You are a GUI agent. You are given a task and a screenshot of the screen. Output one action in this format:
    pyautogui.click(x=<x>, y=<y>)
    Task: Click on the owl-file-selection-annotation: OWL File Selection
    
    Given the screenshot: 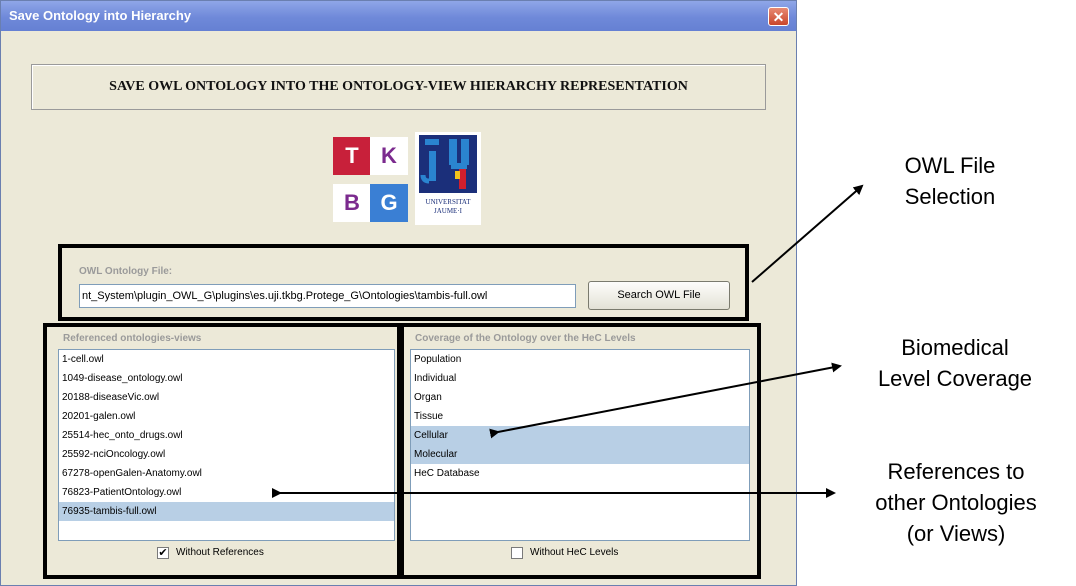 What is the action you would take?
    pyautogui.click(x=950, y=181)
    